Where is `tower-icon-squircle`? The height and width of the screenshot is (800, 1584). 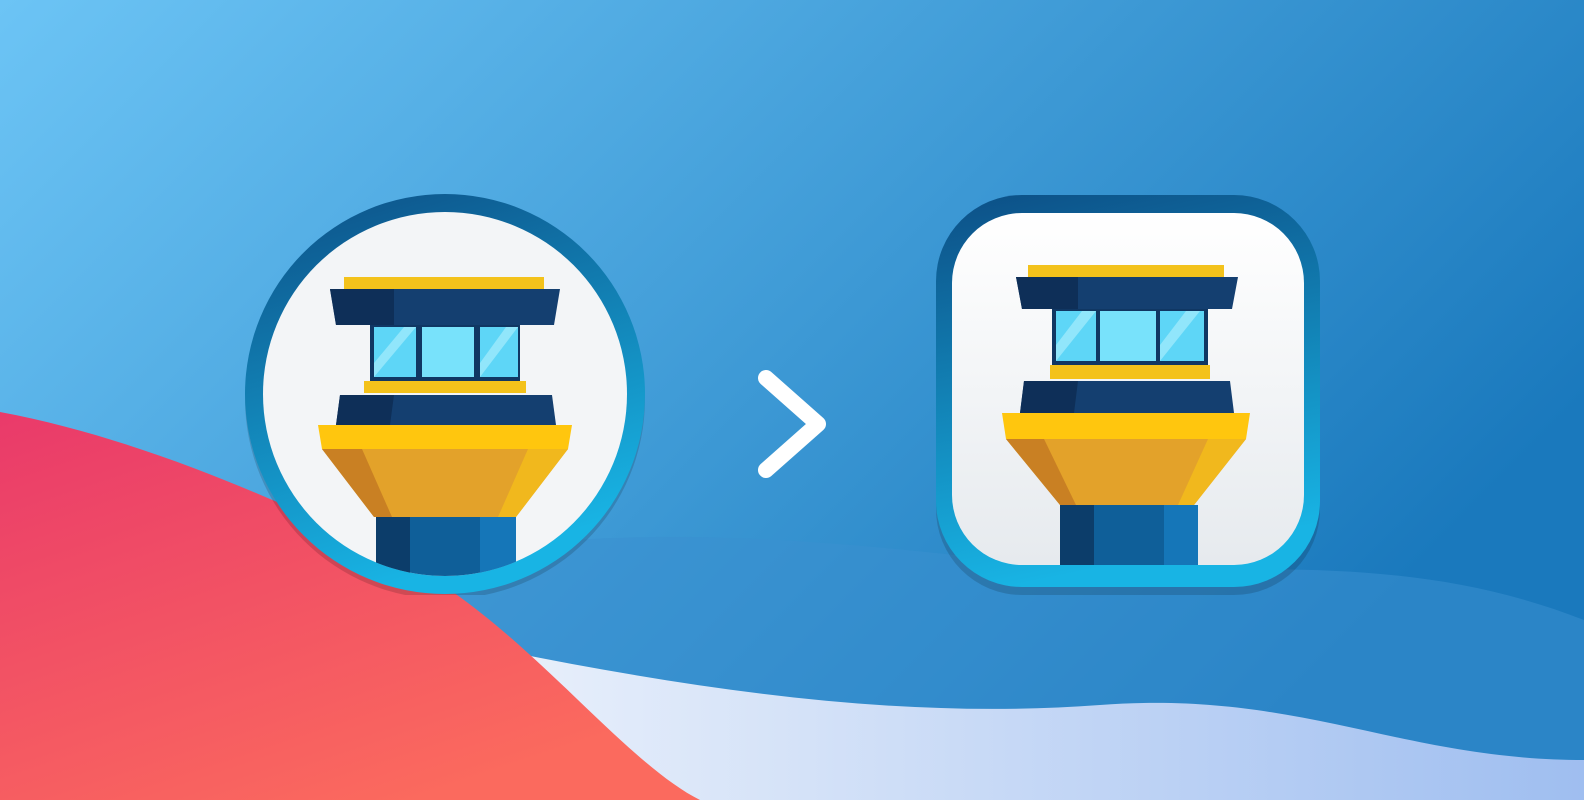
tower-icon-squircle is located at coordinates (1128, 398).